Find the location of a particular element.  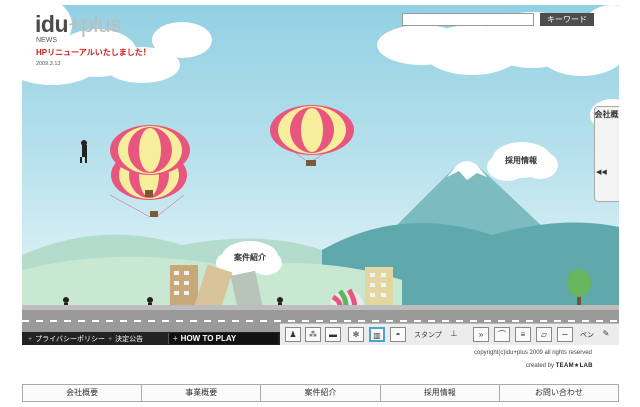

cases-cloud-link: 案件紹介 is located at coordinates (250, 257).